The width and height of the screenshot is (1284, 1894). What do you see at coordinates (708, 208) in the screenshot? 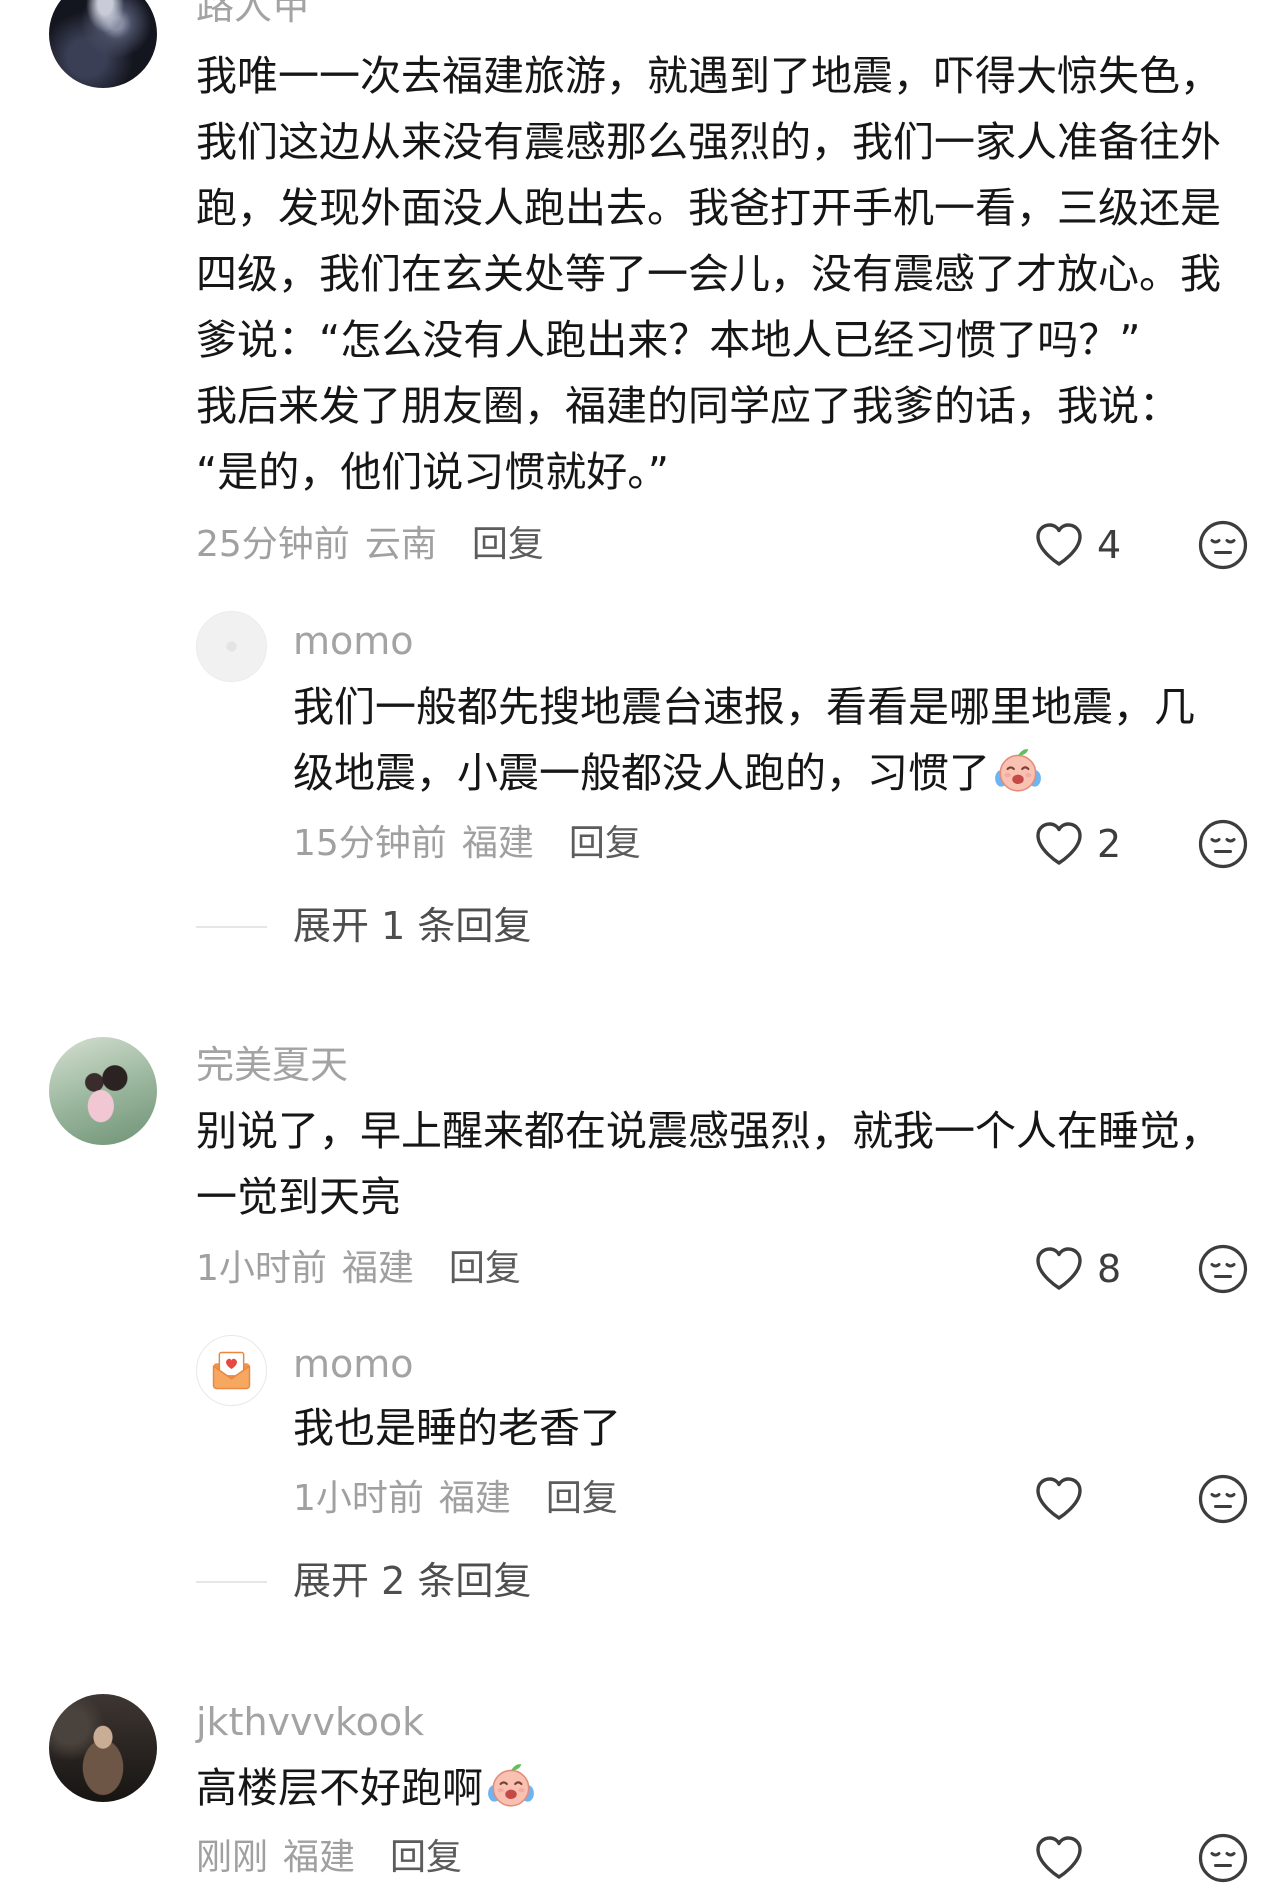
I see `text-line: 跑，发现外面没人跑出去。我爸打开手机一看，三级还是` at bounding box center [708, 208].